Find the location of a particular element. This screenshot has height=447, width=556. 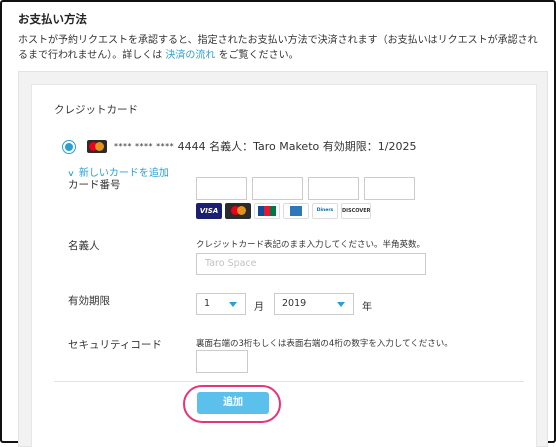

year-unit: 年 is located at coordinates (367, 307).